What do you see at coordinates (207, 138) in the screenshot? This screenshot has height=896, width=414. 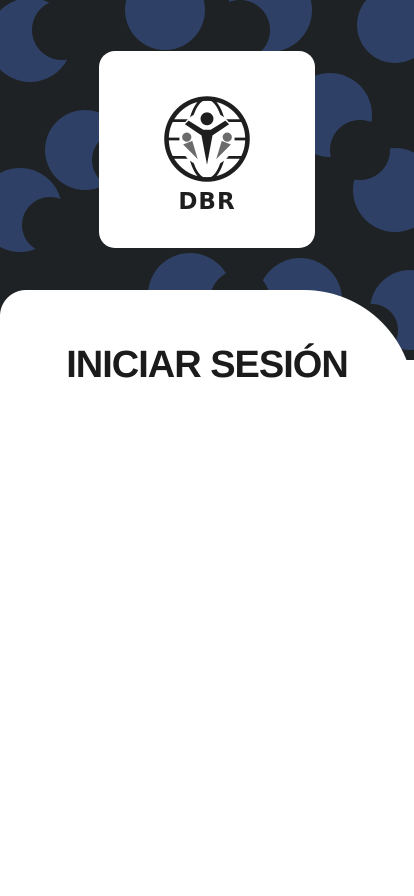 I see `globe-figures-emblem-icon` at bounding box center [207, 138].